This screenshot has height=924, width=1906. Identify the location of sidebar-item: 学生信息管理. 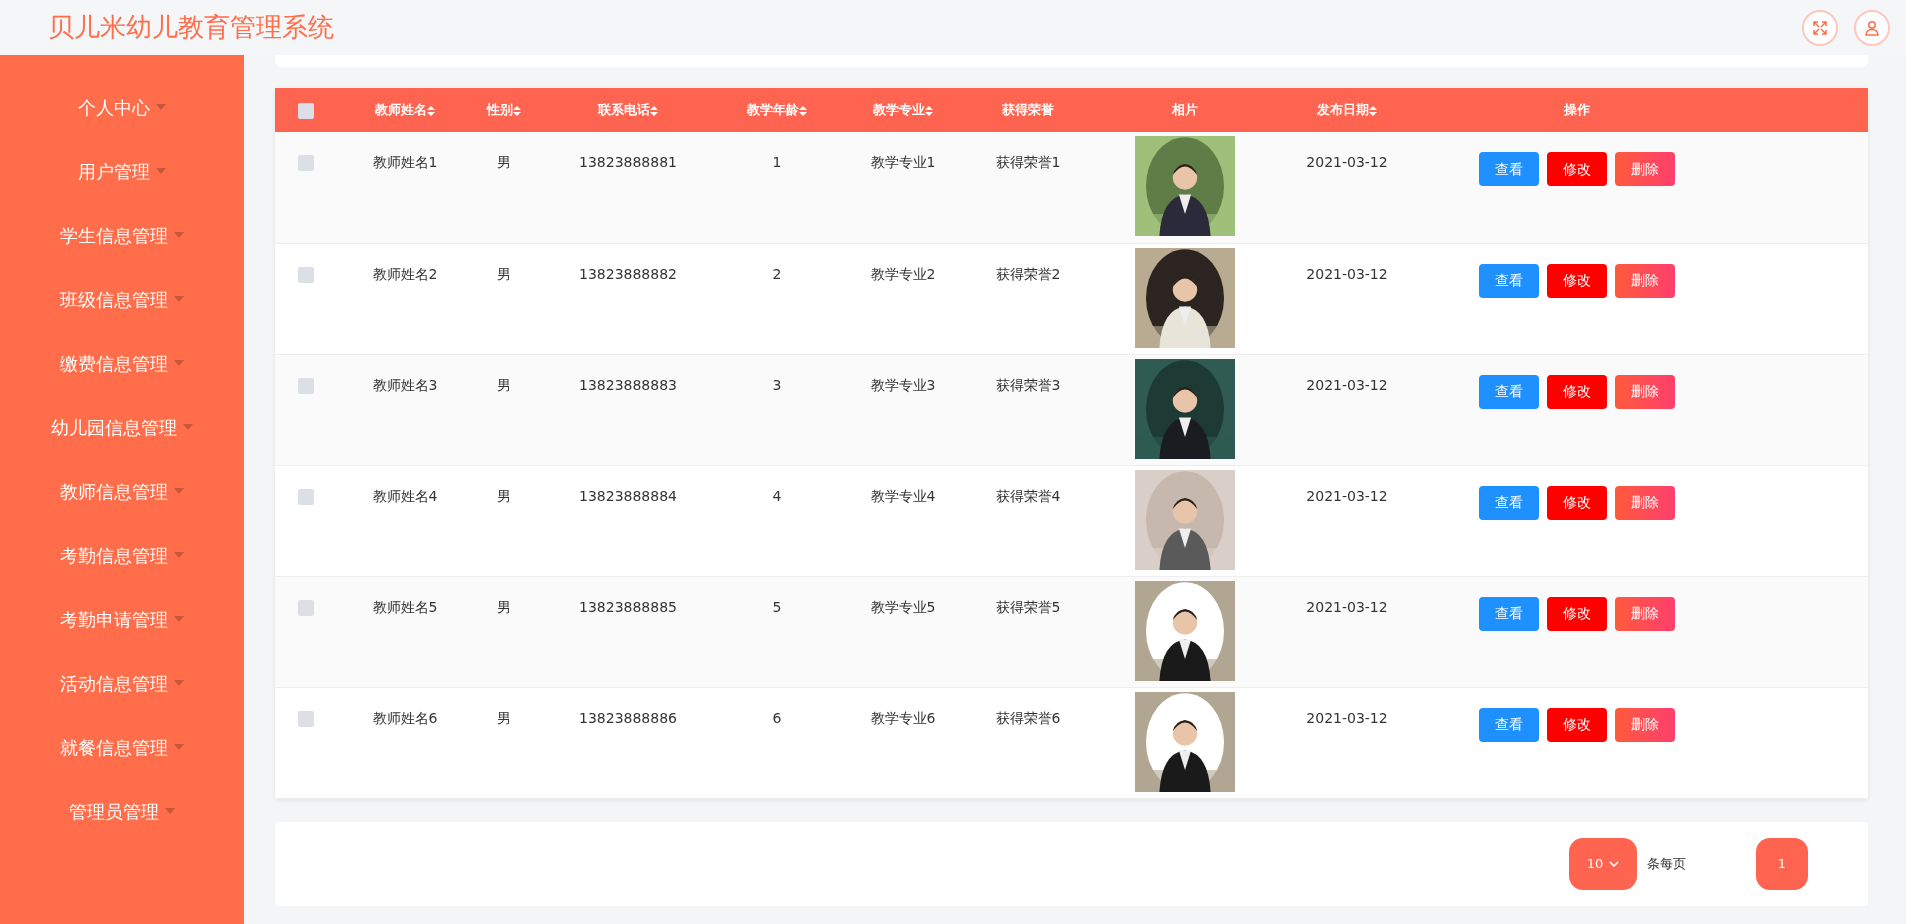
(122, 235).